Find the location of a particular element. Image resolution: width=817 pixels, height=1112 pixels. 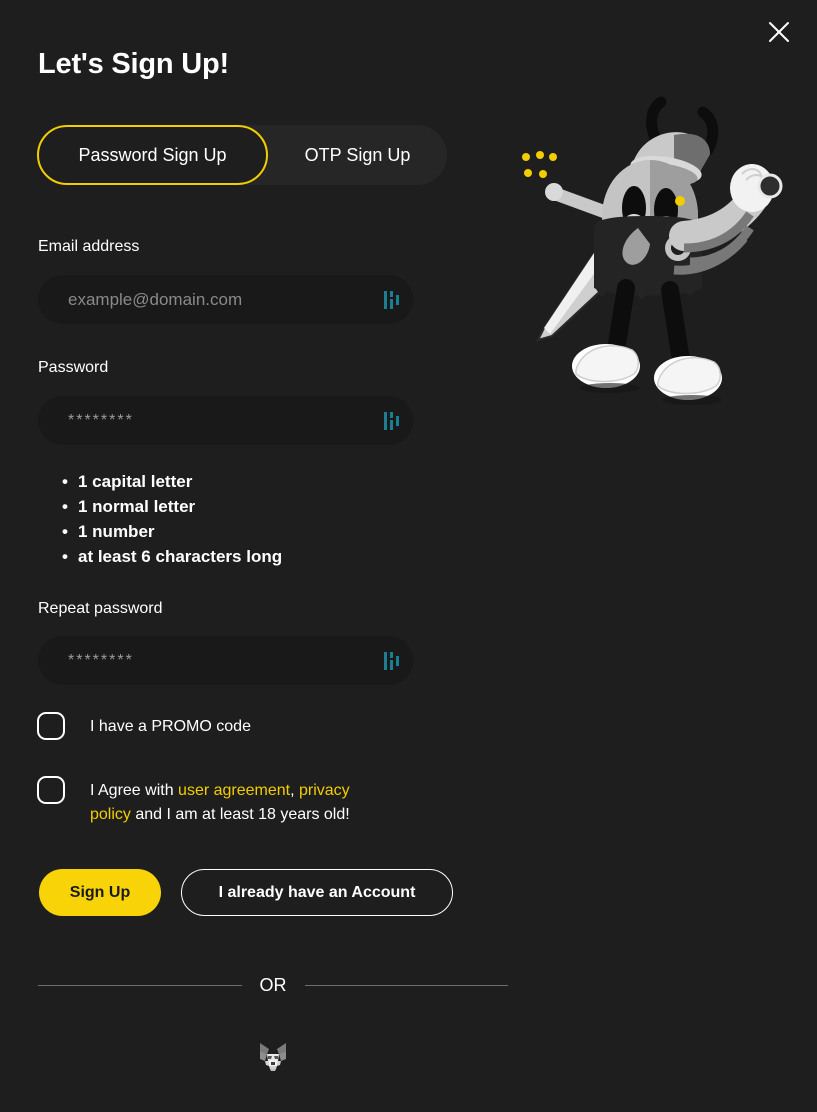

divider-line-left is located at coordinates (140, 985).